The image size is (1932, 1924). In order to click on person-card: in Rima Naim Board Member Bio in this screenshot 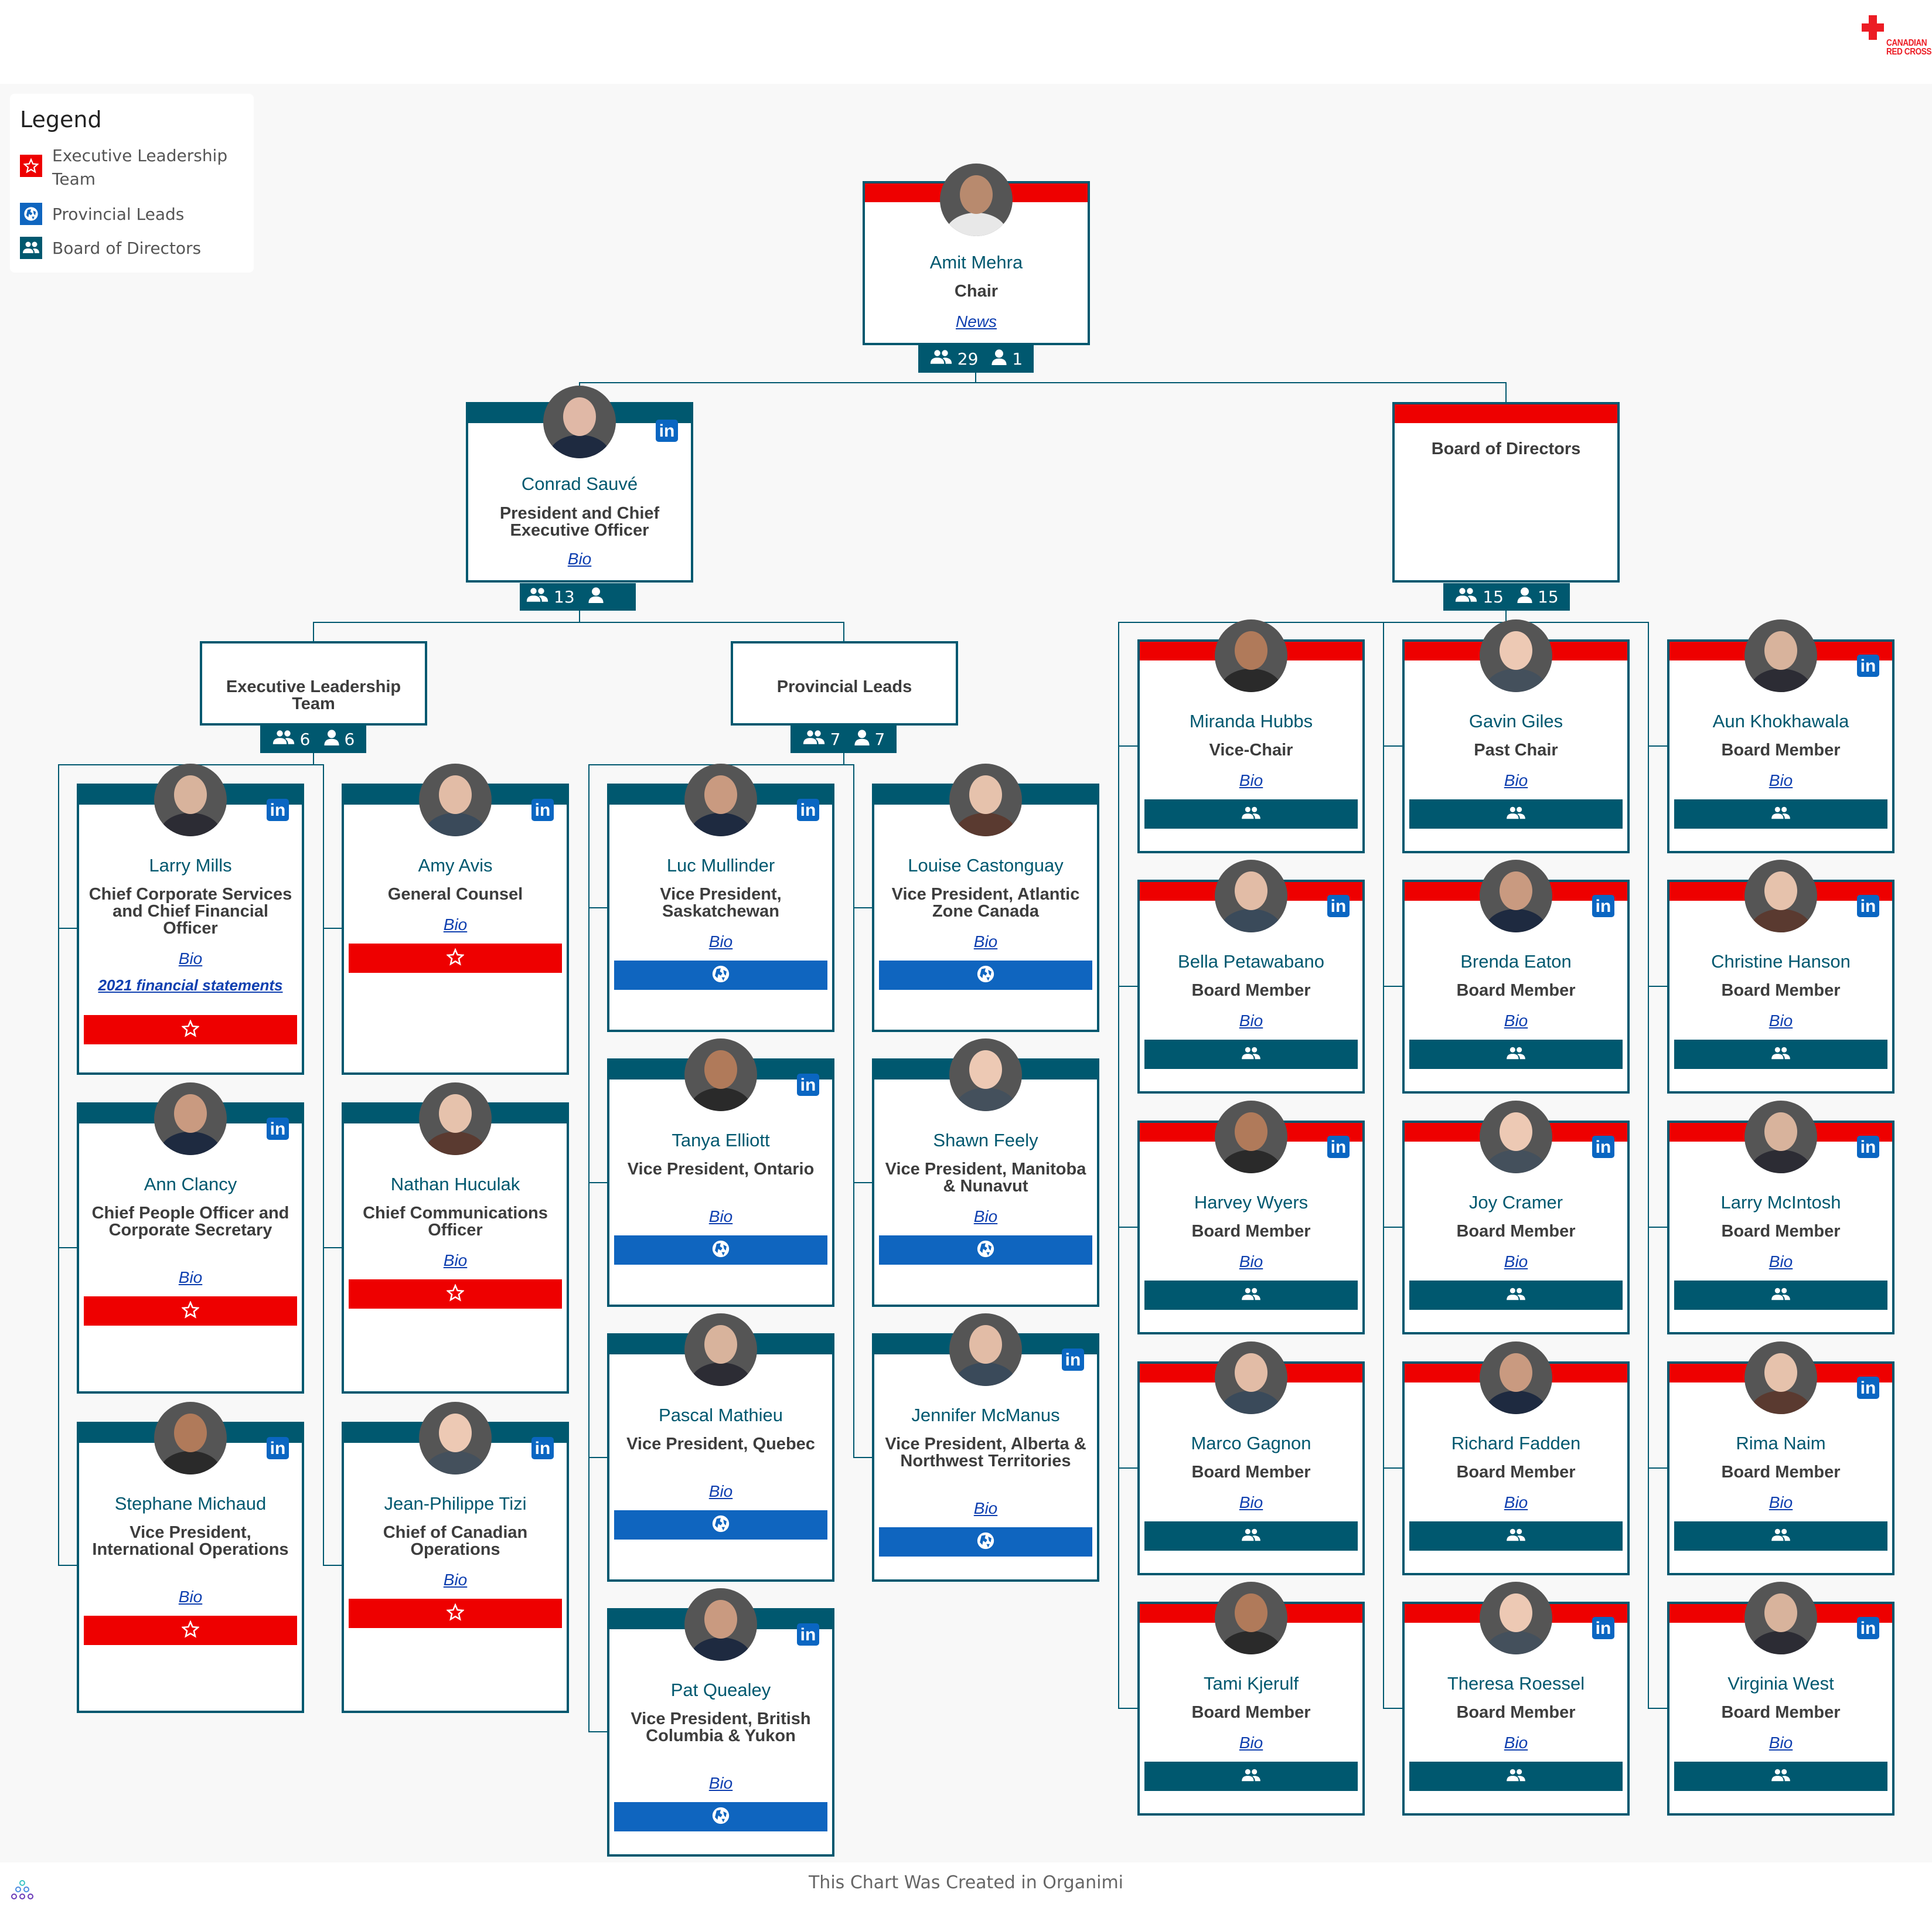, I will do `click(1780, 1458)`.